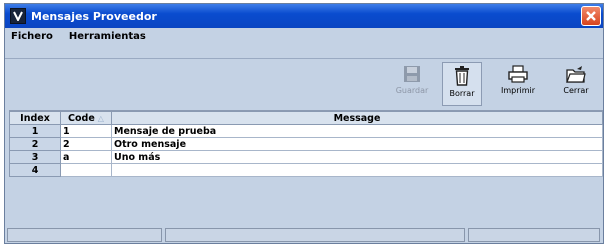 The image size is (606, 246). Describe the element at coordinates (576, 90) in the screenshot. I see `cerrar-label: Cerrar` at that location.